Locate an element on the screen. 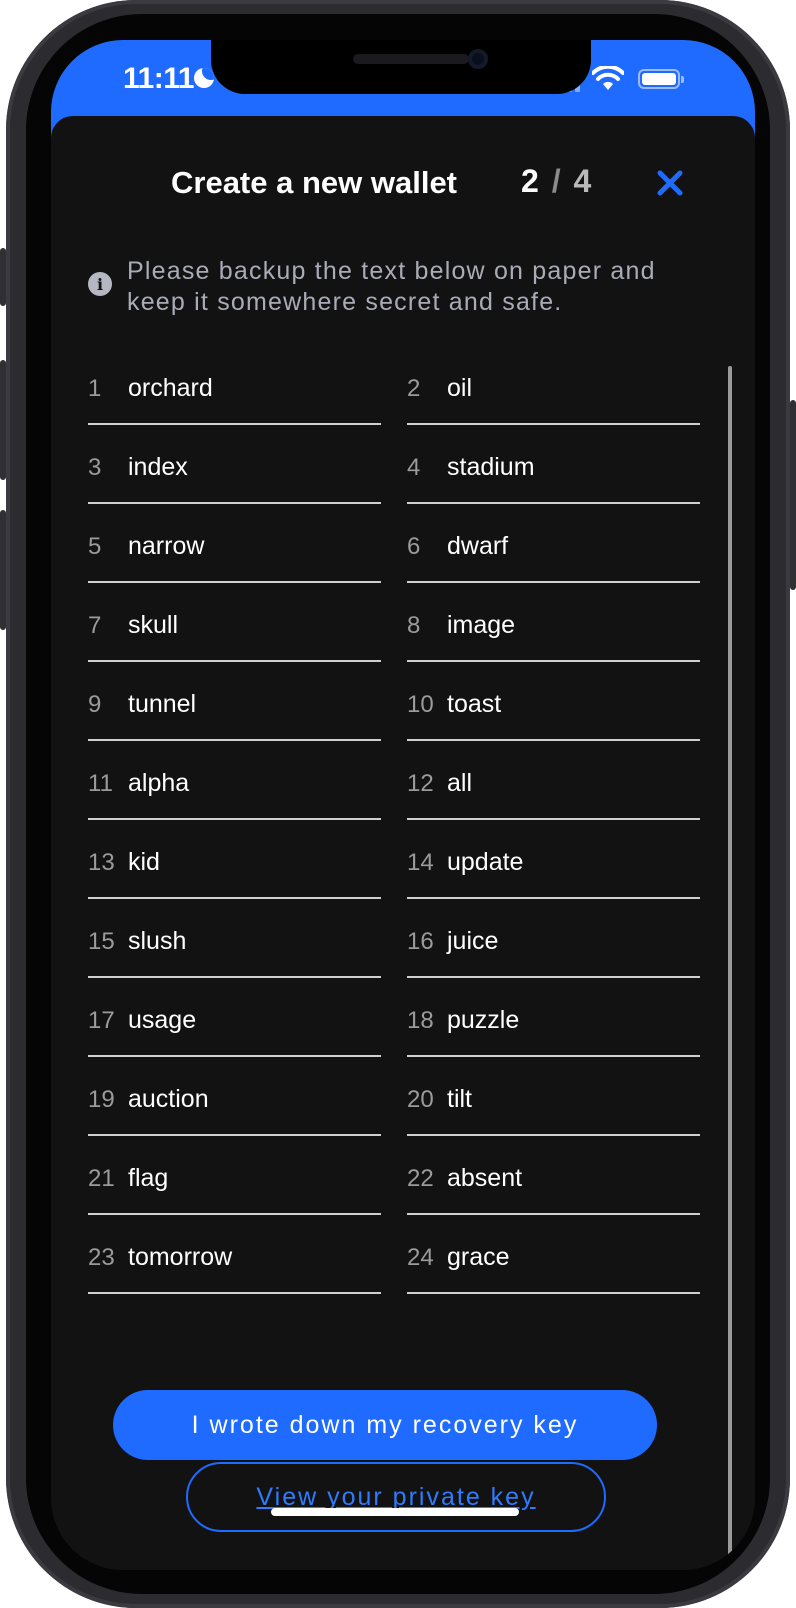 This screenshot has width=796, height=1608. word-text: skull is located at coordinates (153, 625).